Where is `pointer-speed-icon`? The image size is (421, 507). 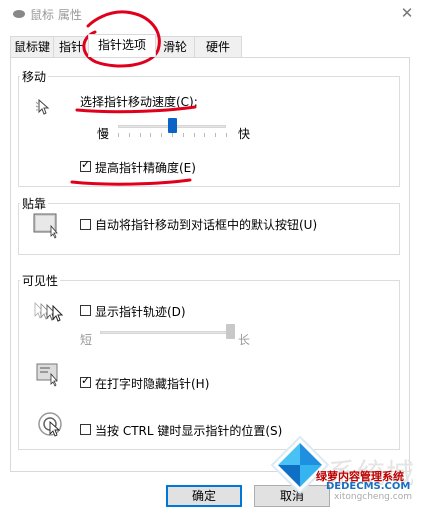 pointer-speed-icon is located at coordinates (42, 106).